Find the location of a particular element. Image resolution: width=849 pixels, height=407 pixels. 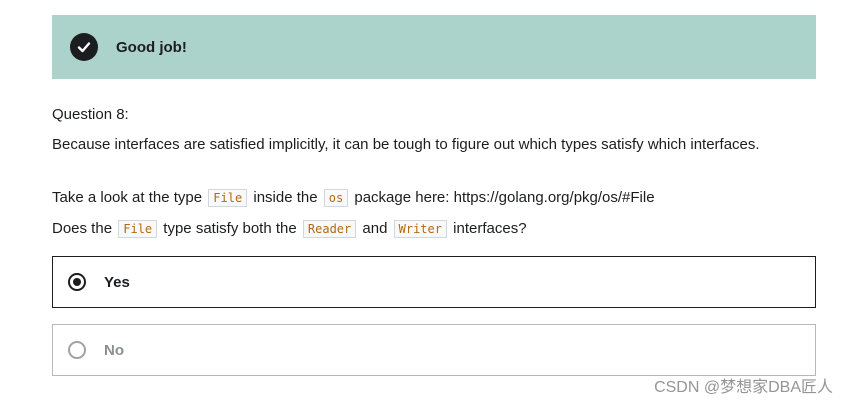

text-segment: Does the is located at coordinates (82, 228).